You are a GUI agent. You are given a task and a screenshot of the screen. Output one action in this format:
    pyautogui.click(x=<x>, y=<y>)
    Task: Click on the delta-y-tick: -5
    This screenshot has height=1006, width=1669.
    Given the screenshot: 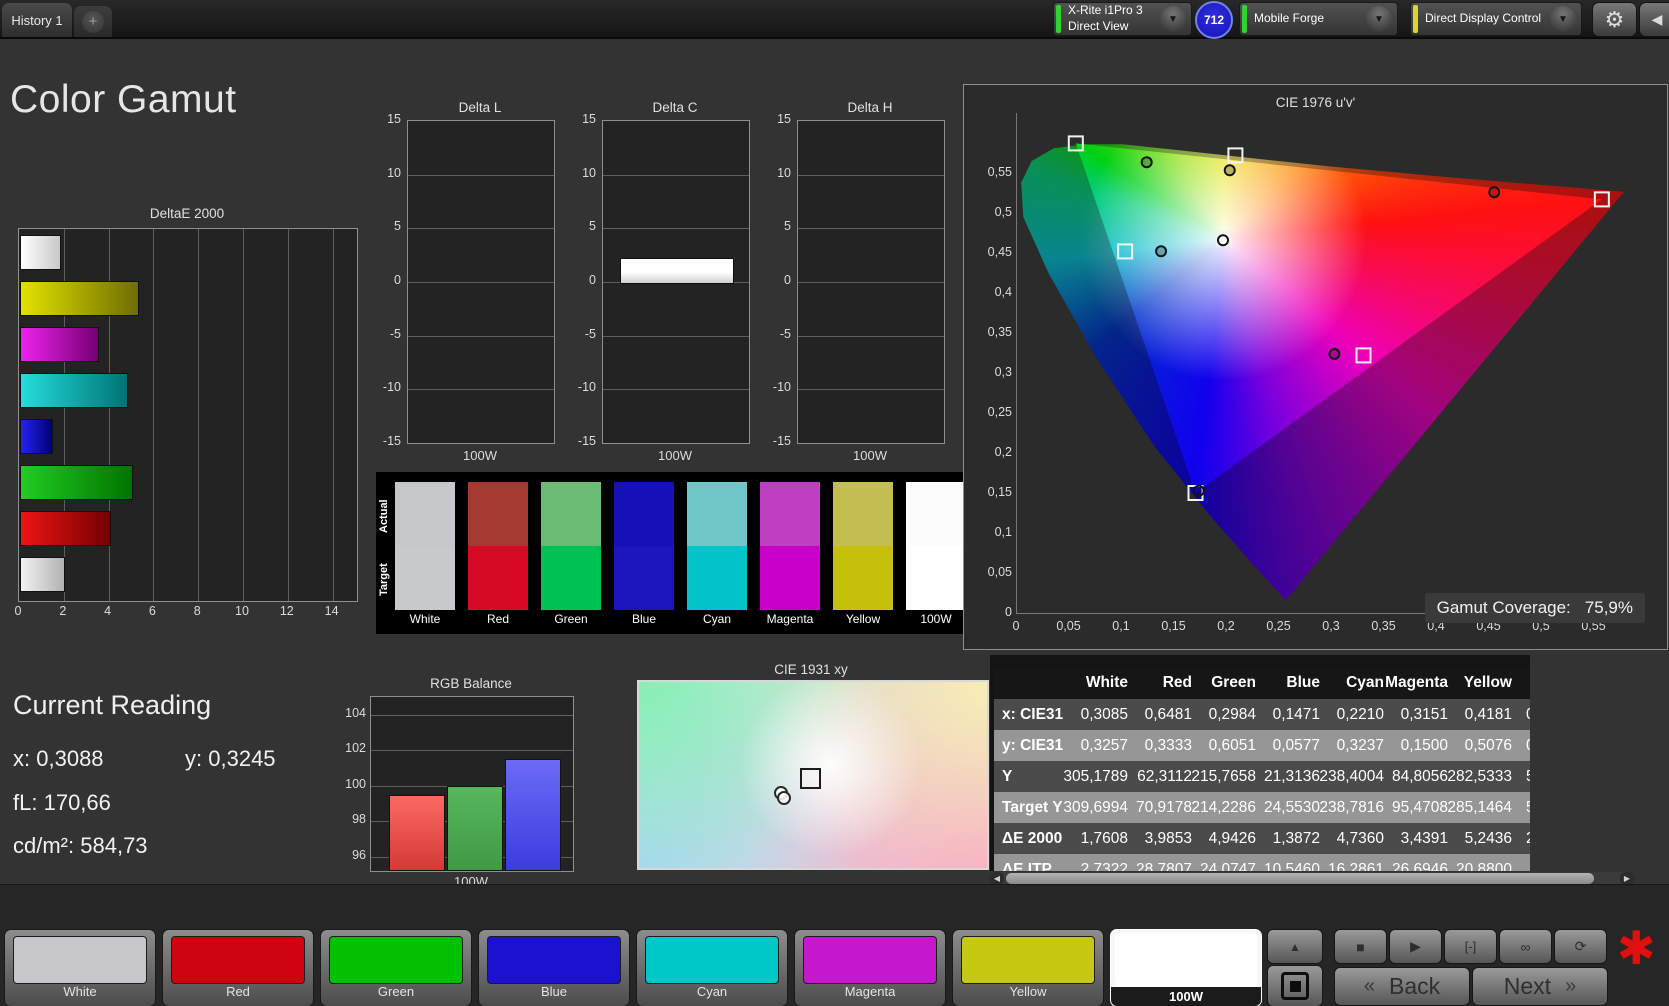 What is the action you would take?
    pyautogui.click(x=785, y=333)
    